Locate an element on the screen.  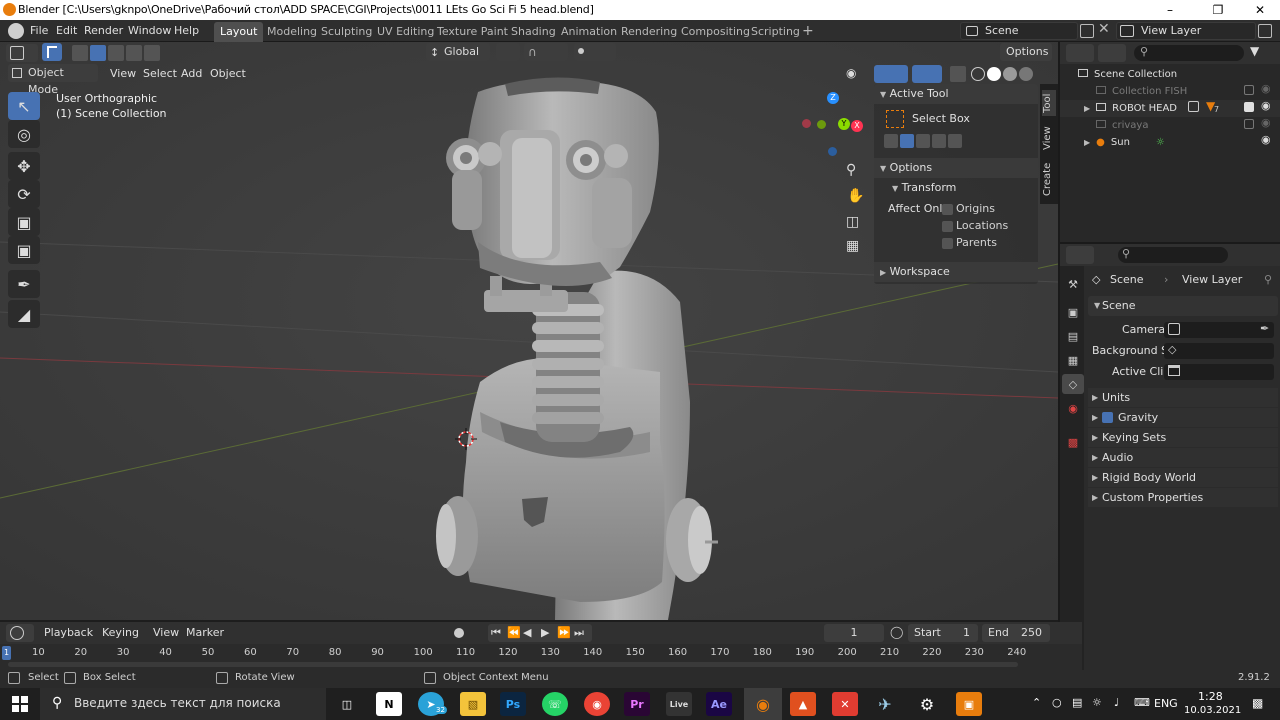
output-tab-icon: ▤ is located at coordinates (1073, 336).